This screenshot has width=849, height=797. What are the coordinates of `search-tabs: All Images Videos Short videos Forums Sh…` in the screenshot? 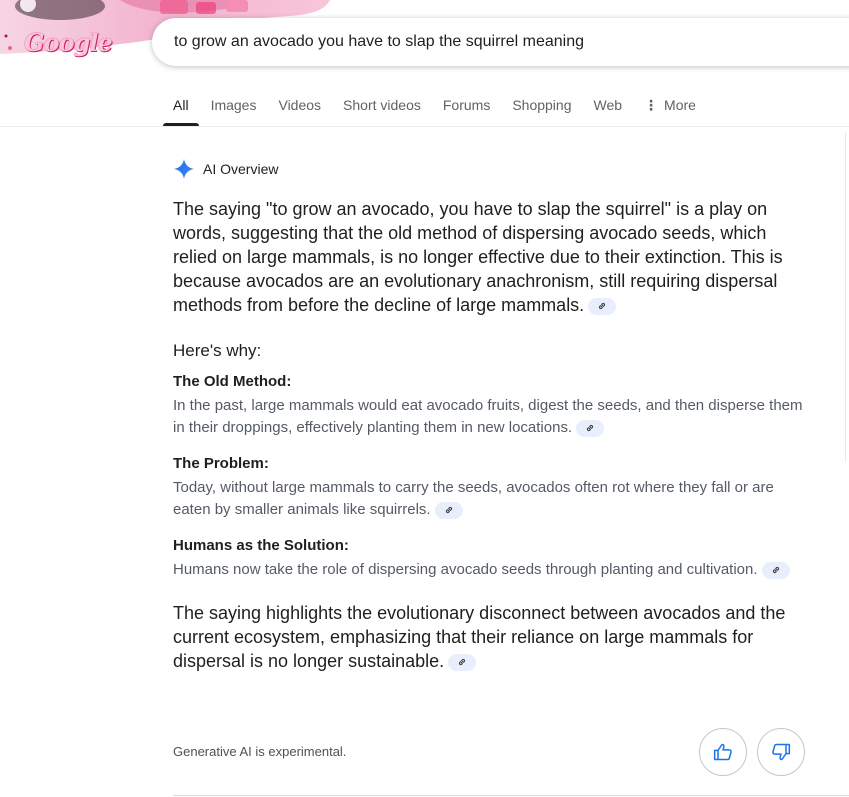 It's located at (440, 107).